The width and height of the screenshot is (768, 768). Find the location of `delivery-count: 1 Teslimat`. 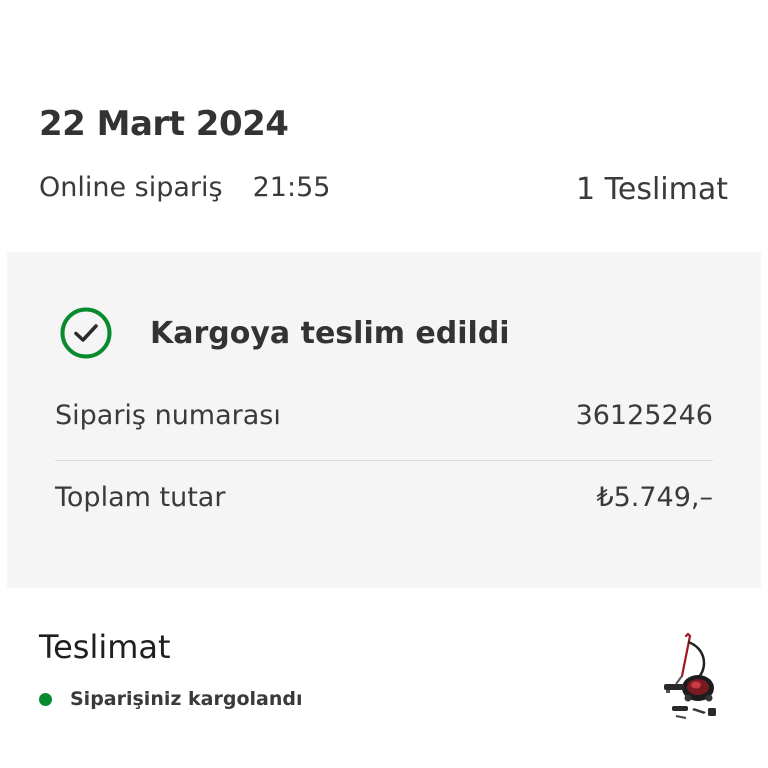

delivery-count: 1 Teslimat is located at coordinates (652, 189).